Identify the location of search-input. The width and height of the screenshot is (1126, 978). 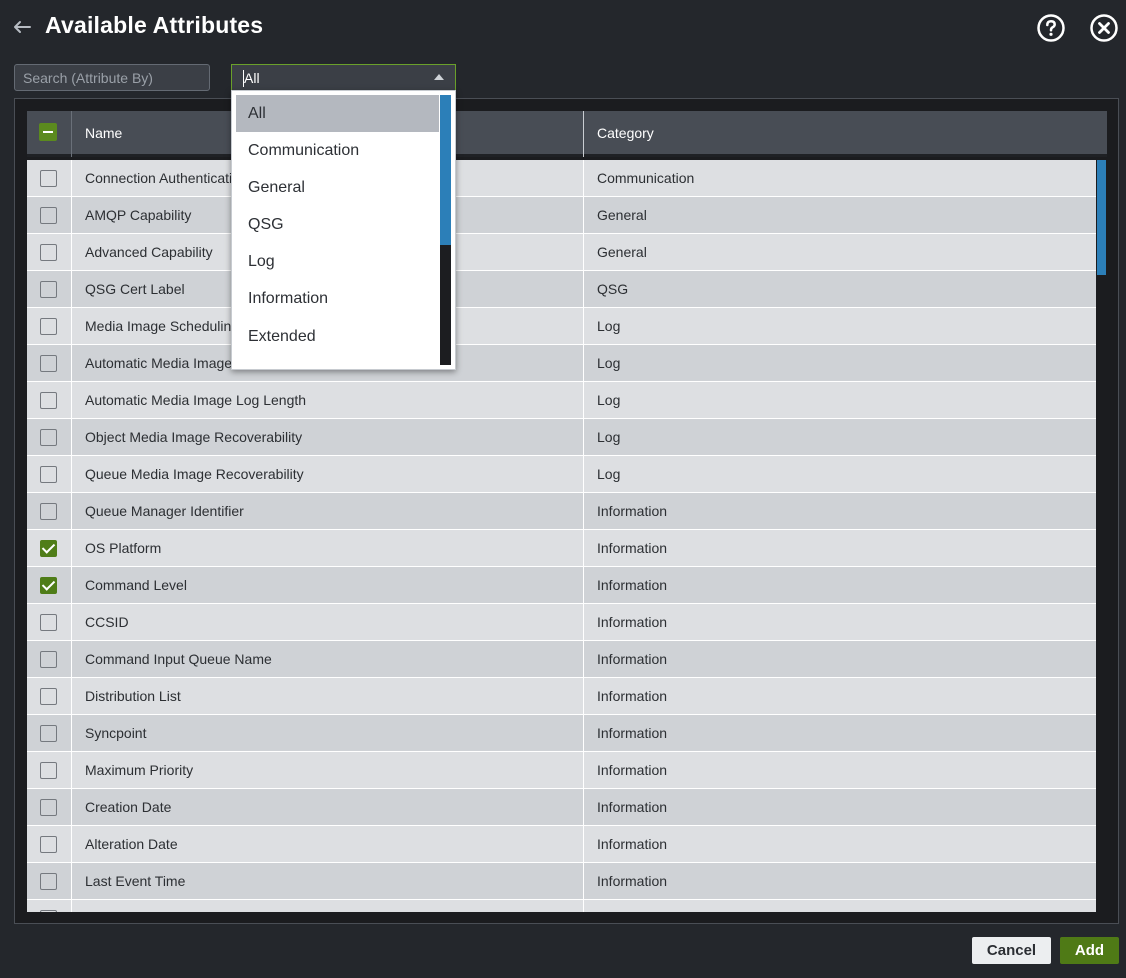
(112, 77).